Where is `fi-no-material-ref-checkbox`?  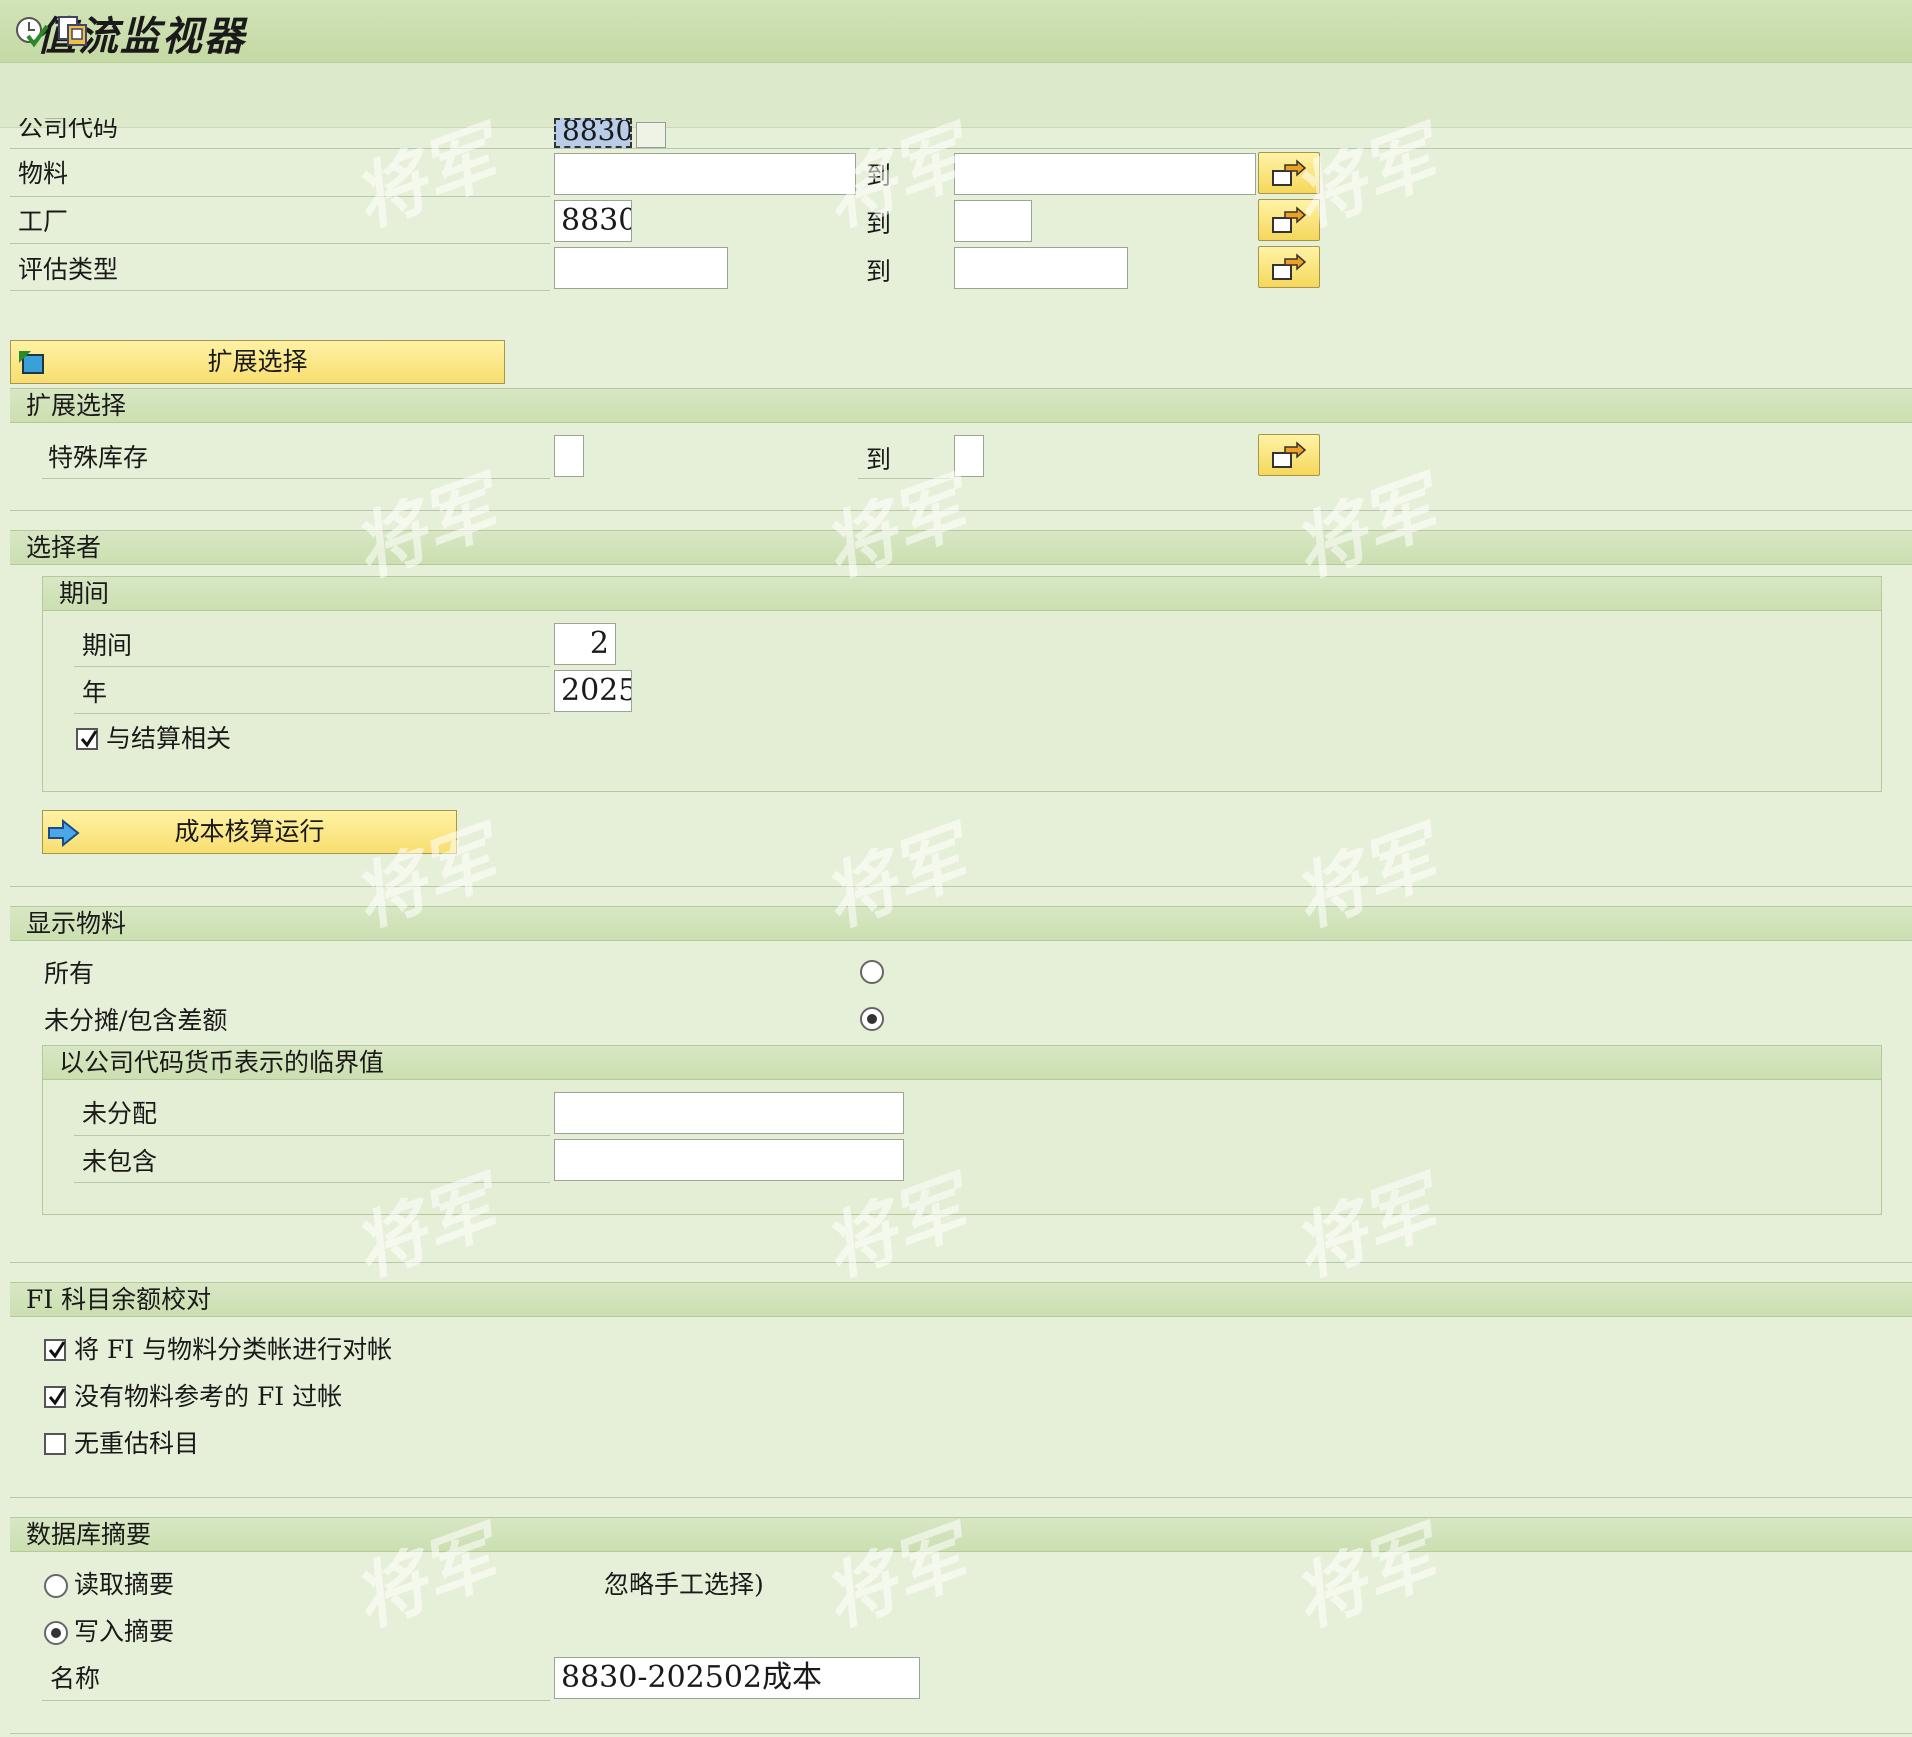
fi-no-material-ref-checkbox is located at coordinates (55, 1397).